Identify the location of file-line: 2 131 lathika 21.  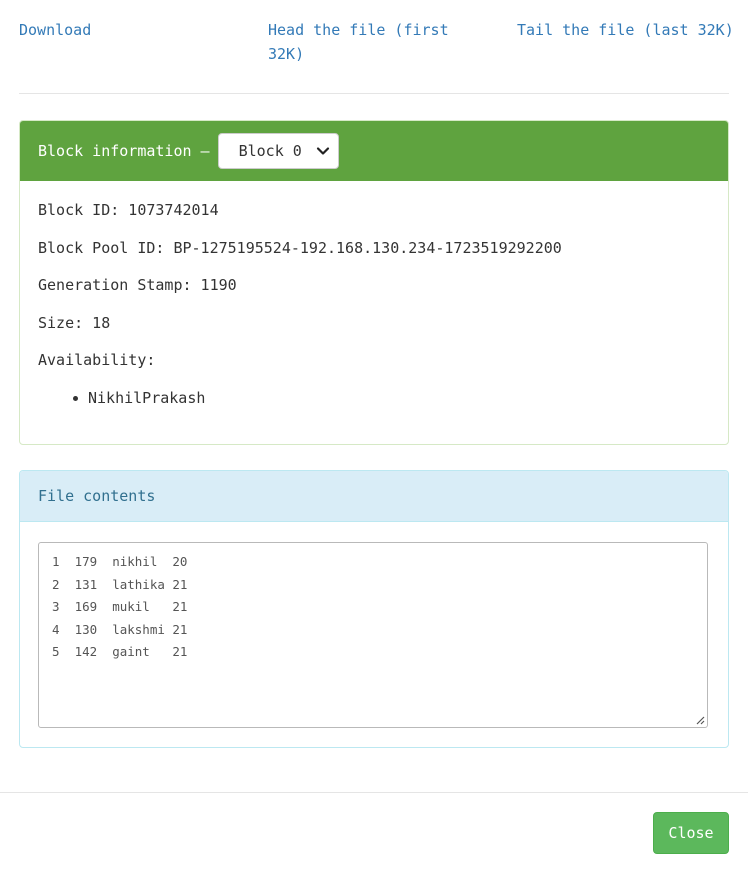
(120, 584).